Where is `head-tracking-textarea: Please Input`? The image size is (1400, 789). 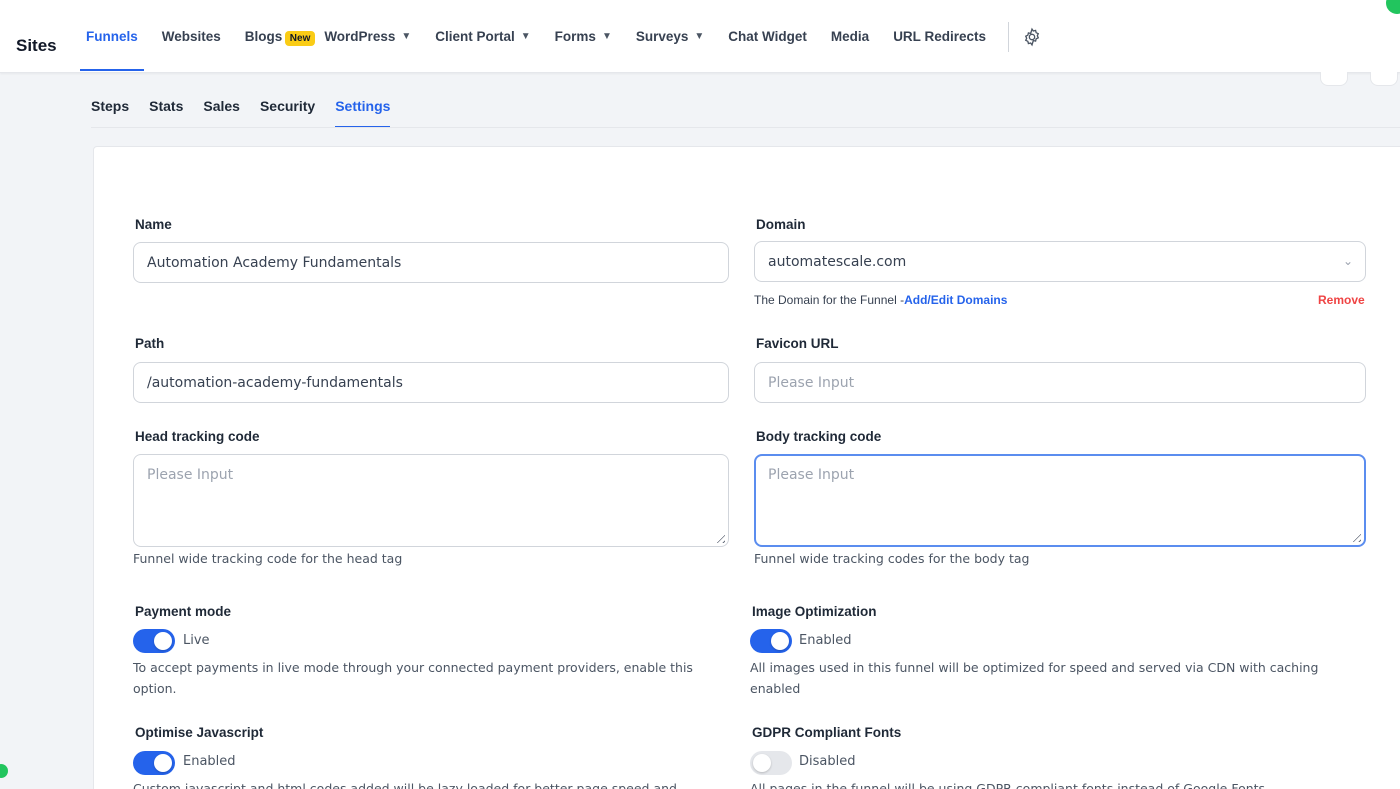
head-tracking-textarea: Please Input is located at coordinates (431, 500).